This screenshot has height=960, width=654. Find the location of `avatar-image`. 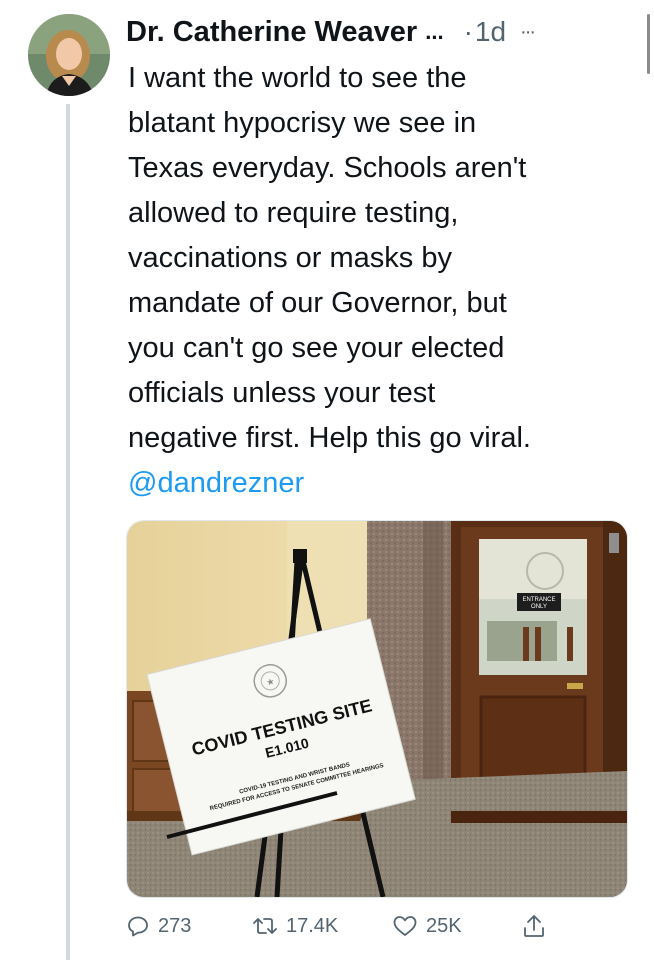

avatar-image is located at coordinates (69, 55).